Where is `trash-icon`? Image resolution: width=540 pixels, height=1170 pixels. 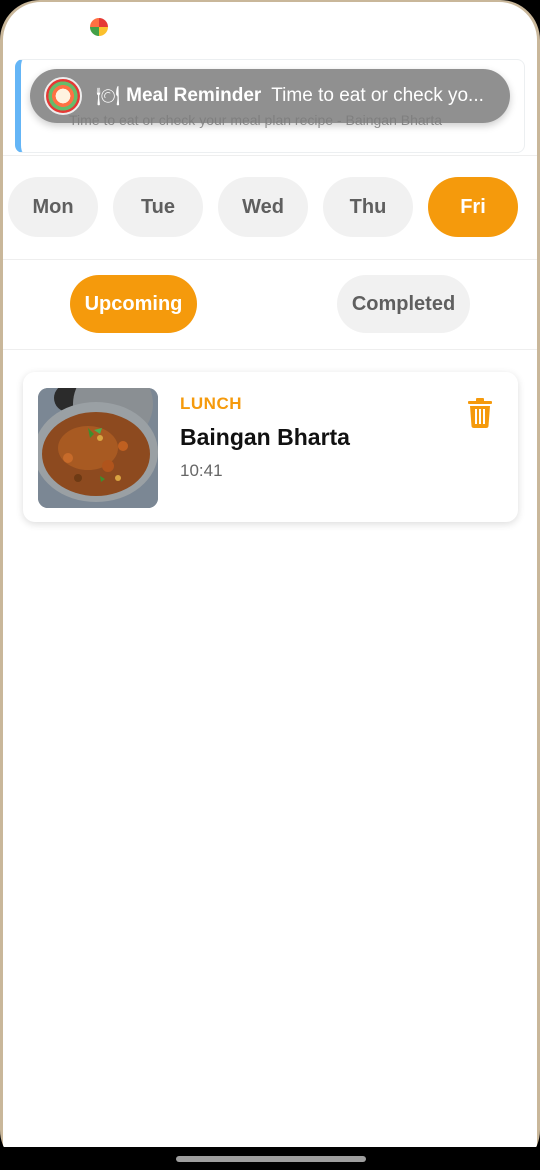
trash-icon is located at coordinates (480, 413).